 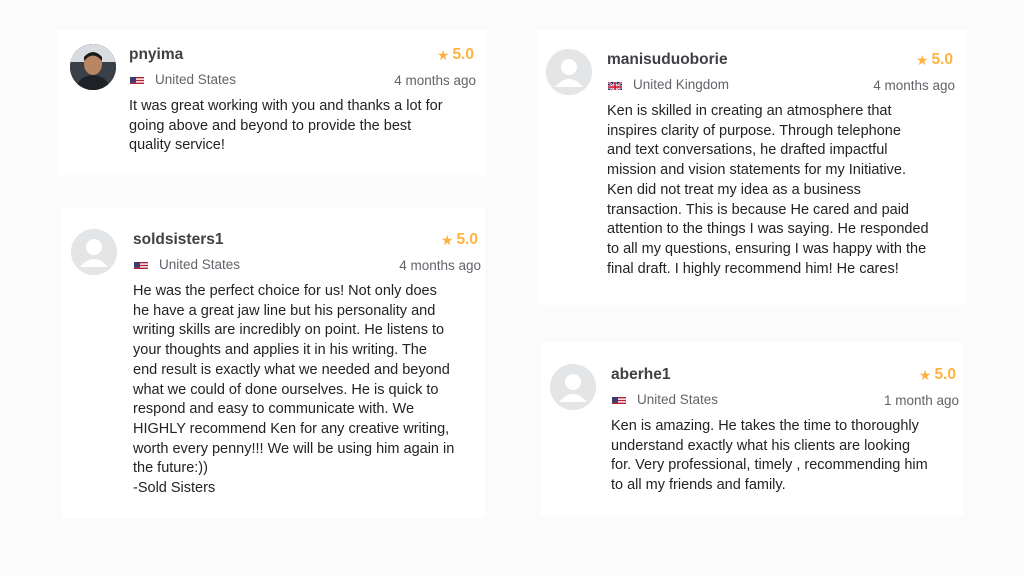 I want to click on review-time: 1 month ago, so click(x=921, y=400).